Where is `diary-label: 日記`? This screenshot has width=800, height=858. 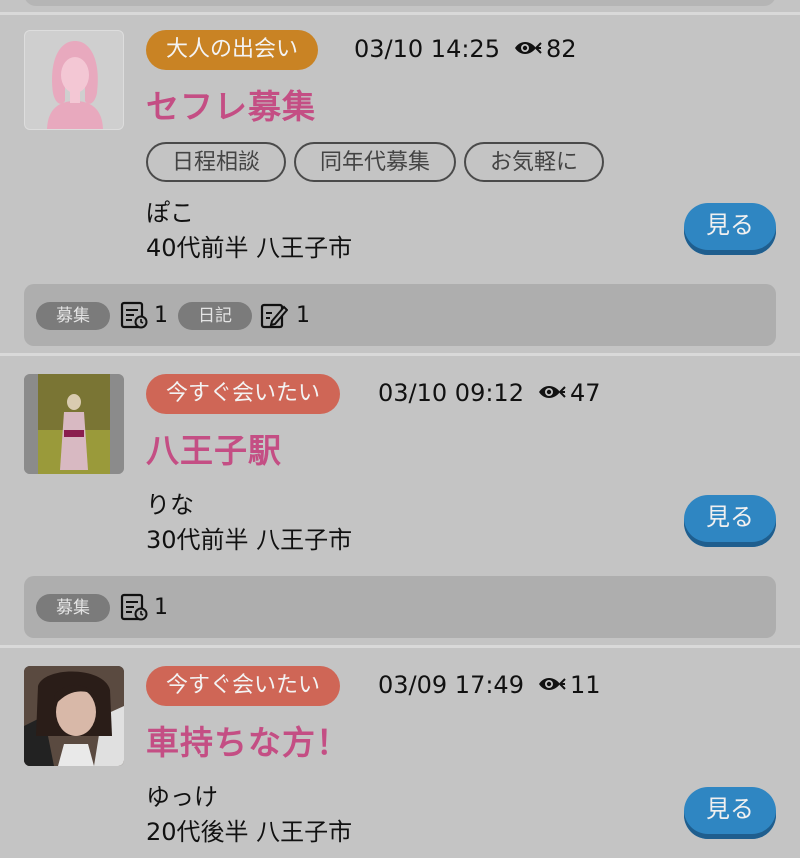
diary-label: 日記 is located at coordinates (215, 316).